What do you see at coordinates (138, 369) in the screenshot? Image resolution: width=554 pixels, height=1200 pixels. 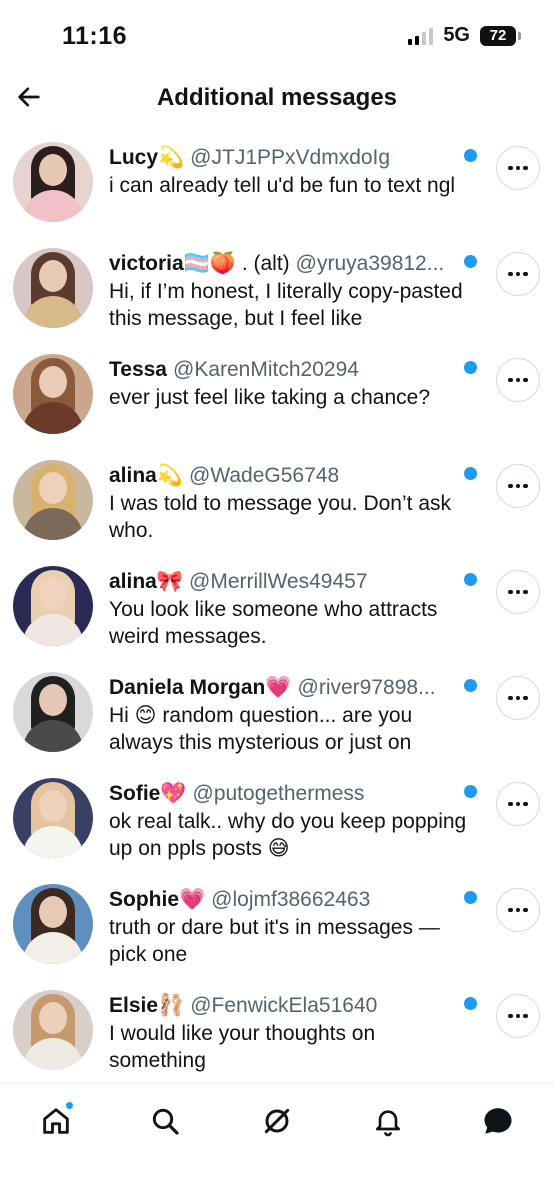 I see `sender-name: Tessa` at bounding box center [138, 369].